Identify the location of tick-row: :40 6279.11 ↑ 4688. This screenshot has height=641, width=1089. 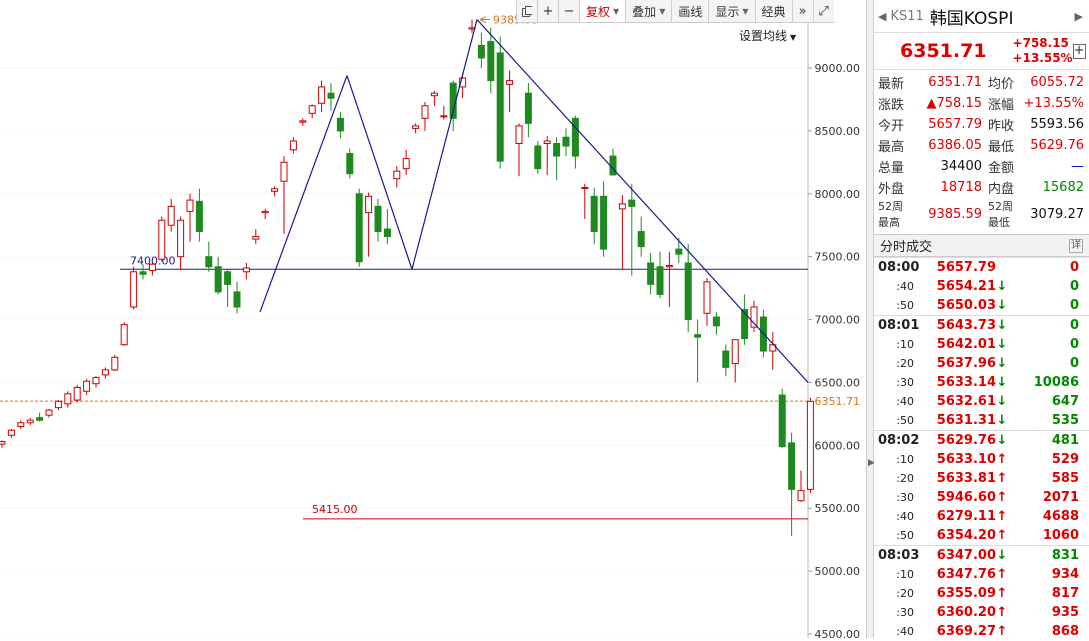
(981, 516).